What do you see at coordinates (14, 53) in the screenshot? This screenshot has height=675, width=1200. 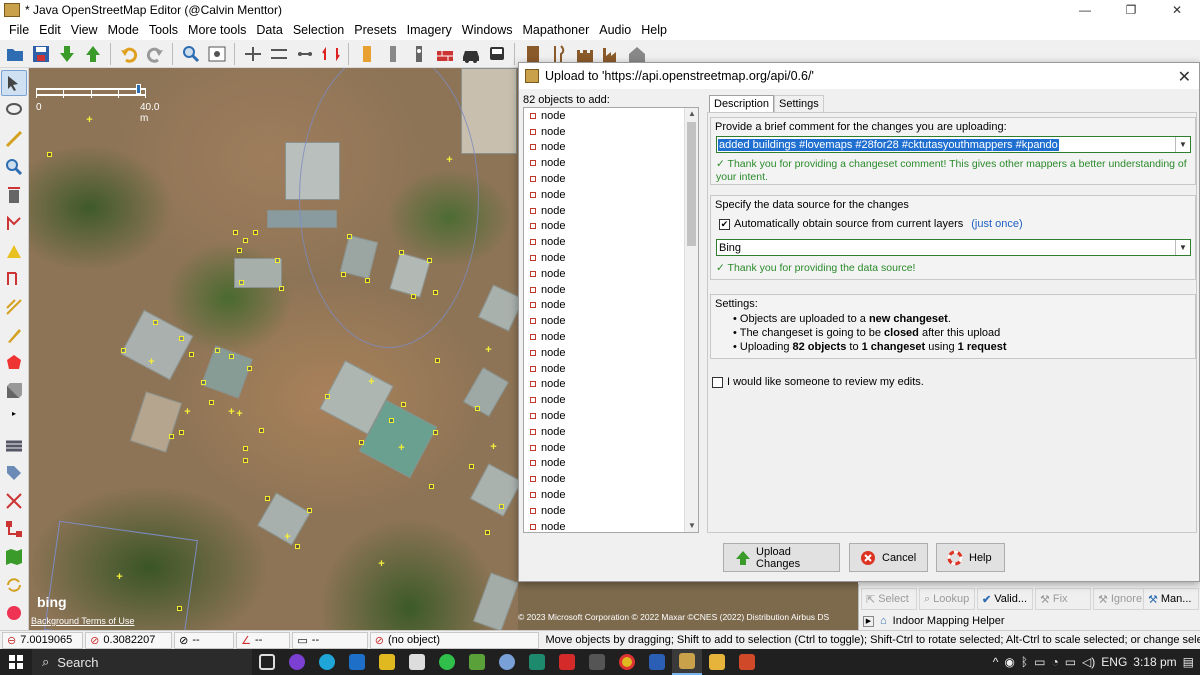 I see `open-file-icon` at bounding box center [14, 53].